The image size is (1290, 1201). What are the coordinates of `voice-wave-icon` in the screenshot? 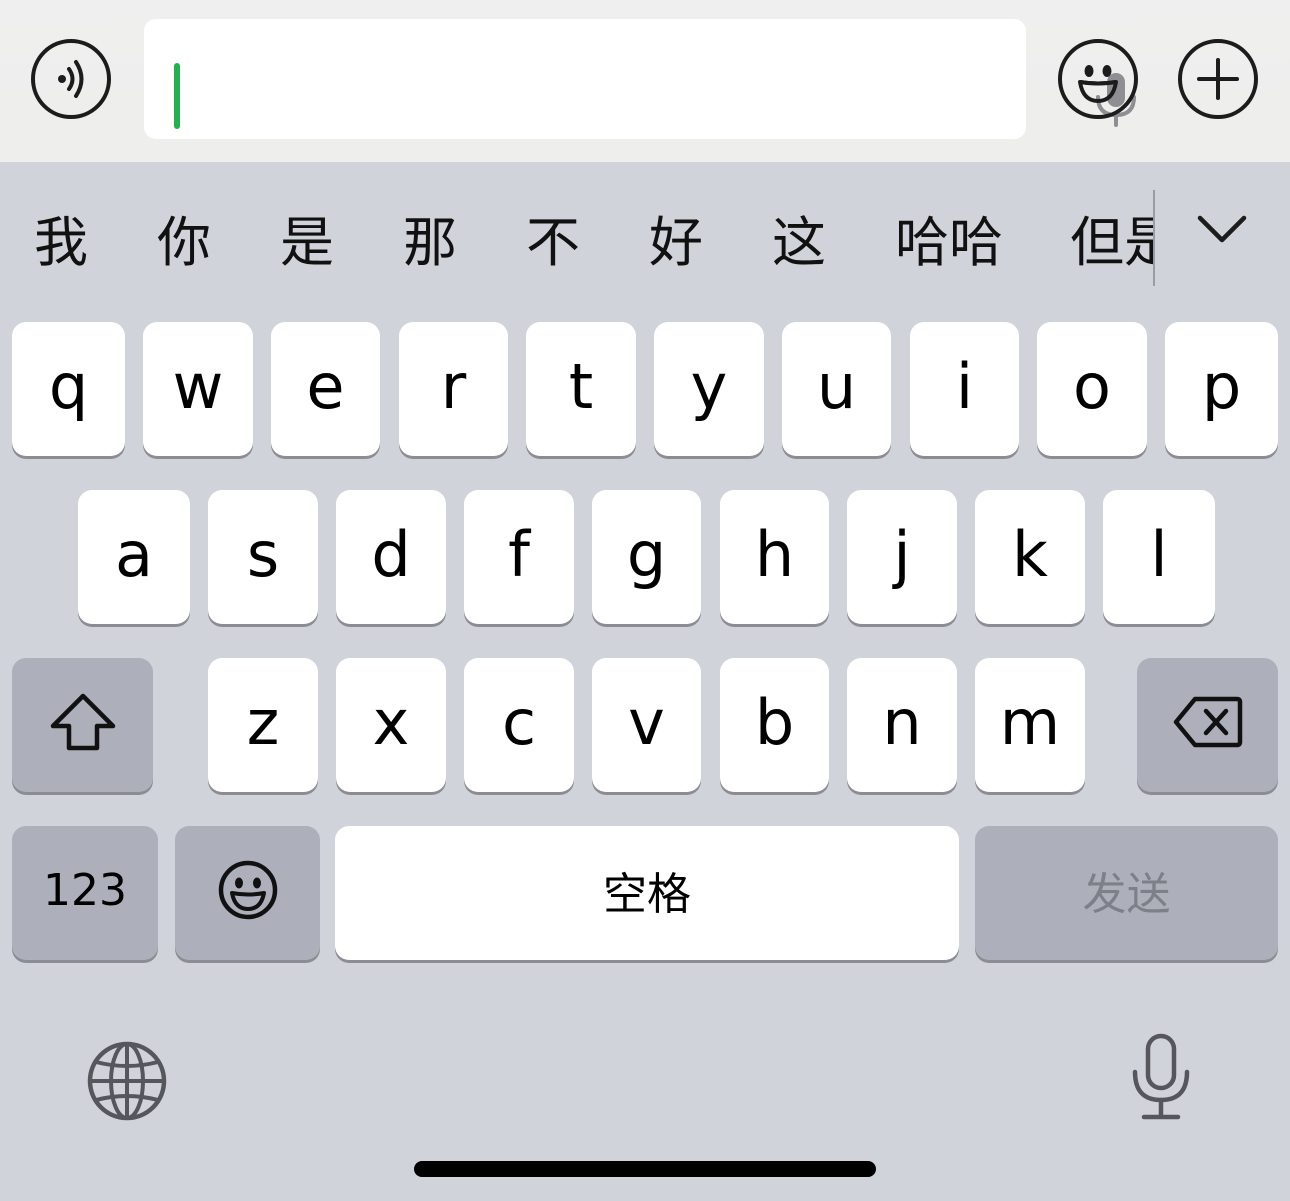 It's located at (71, 79).